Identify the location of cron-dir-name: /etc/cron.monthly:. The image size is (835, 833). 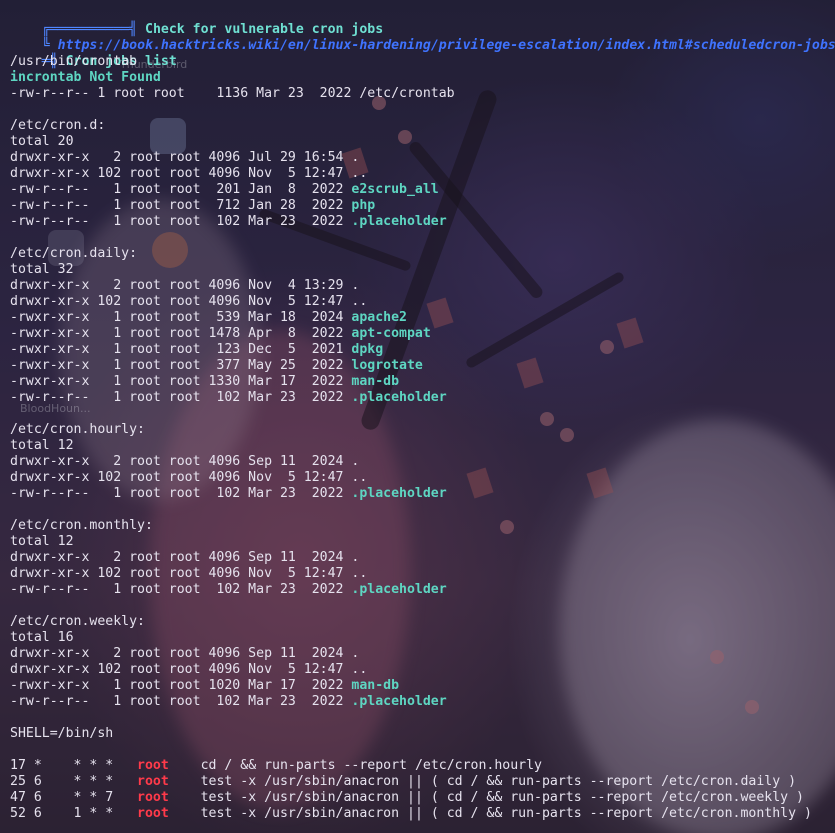
(81, 525).